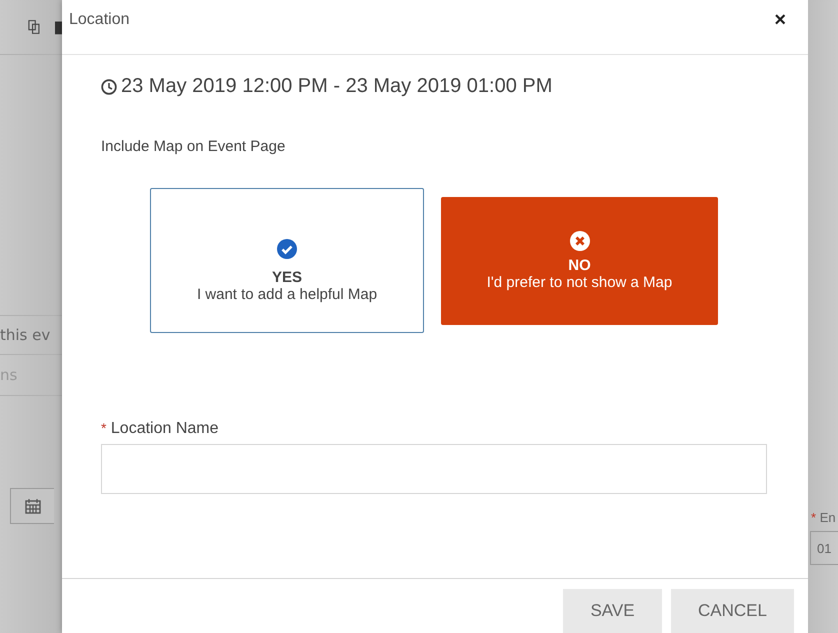 The height and width of the screenshot is (633, 838). Describe the element at coordinates (287, 248) in the screenshot. I see `check-circle-icon` at that location.